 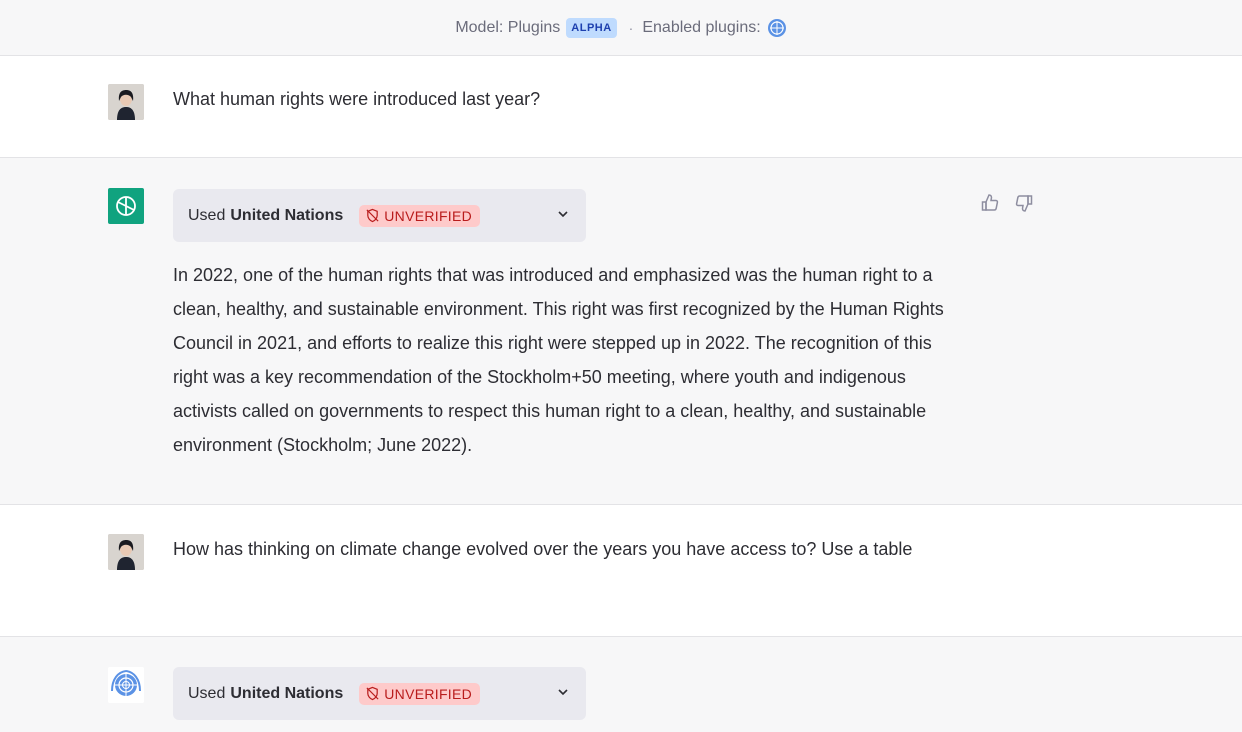 What do you see at coordinates (508, 27) in the screenshot?
I see `model-label: Model: Plugins` at bounding box center [508, 27].